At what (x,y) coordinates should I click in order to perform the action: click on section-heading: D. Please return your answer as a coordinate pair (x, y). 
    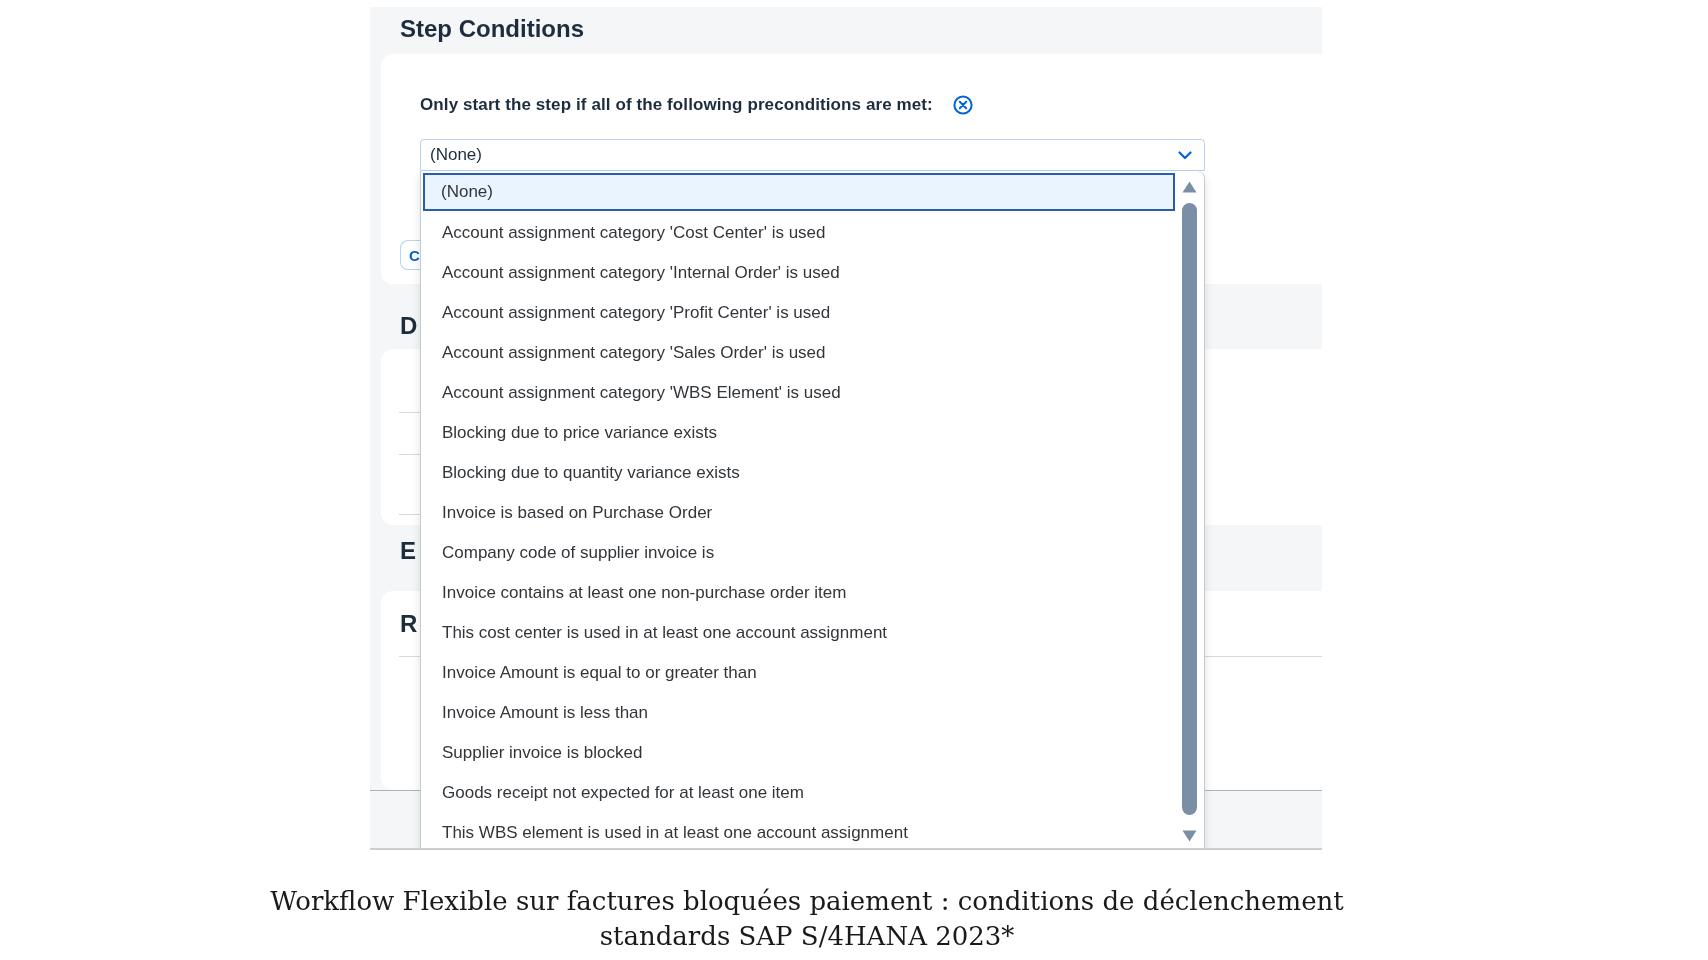
    Looking at the image, I should click on (409, 326).